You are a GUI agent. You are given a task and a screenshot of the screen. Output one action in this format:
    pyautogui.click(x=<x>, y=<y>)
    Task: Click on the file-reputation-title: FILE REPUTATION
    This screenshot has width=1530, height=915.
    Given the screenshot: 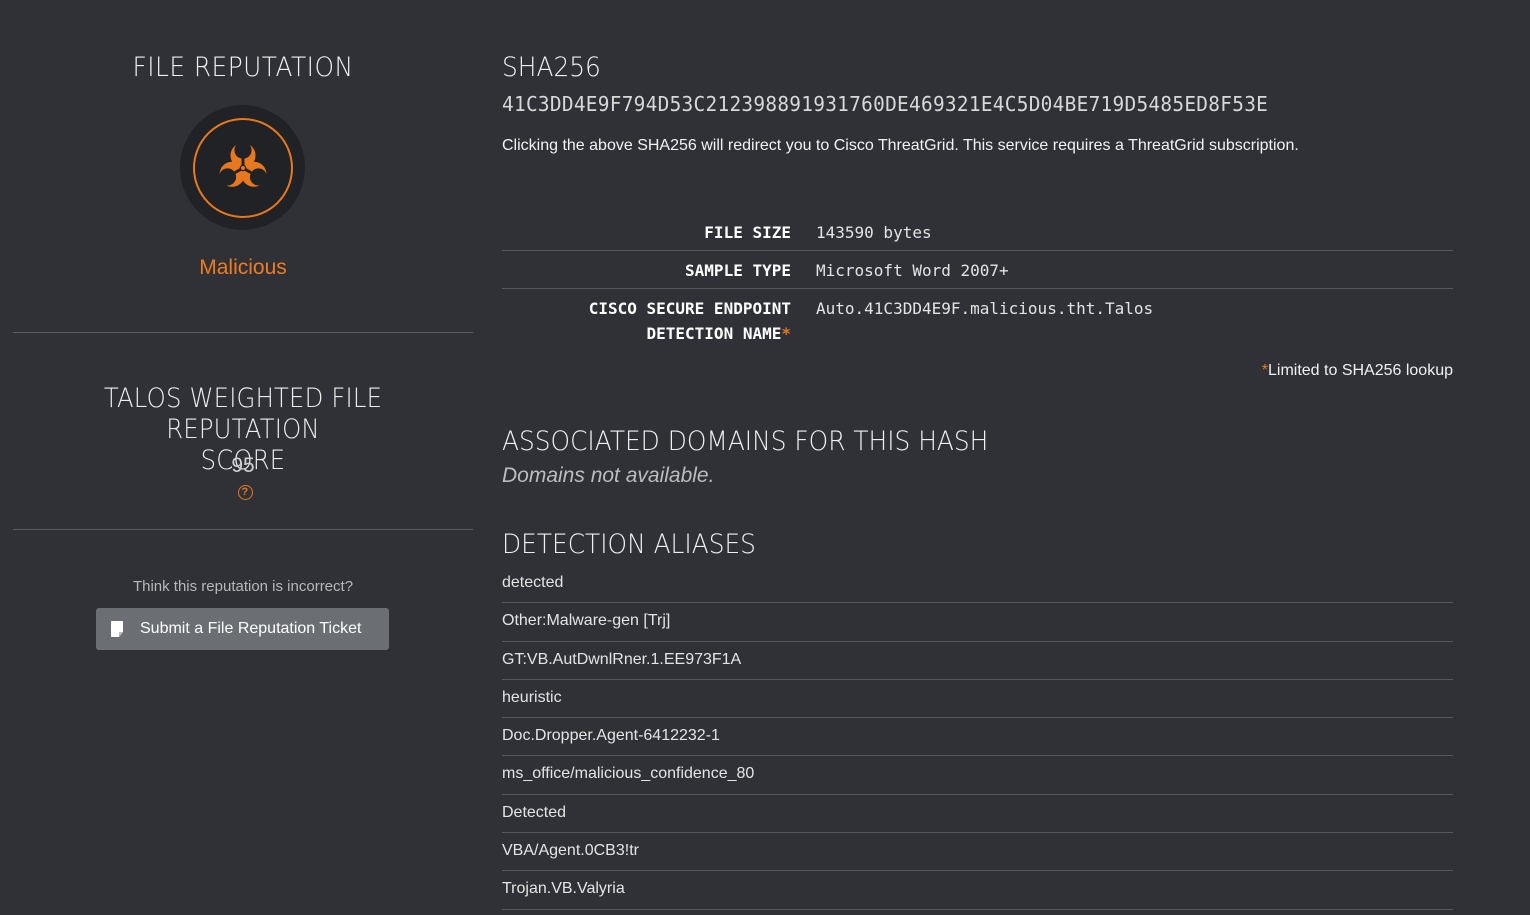 What is the action you would take?
    pyautogui.click(x=243, y=67)
    